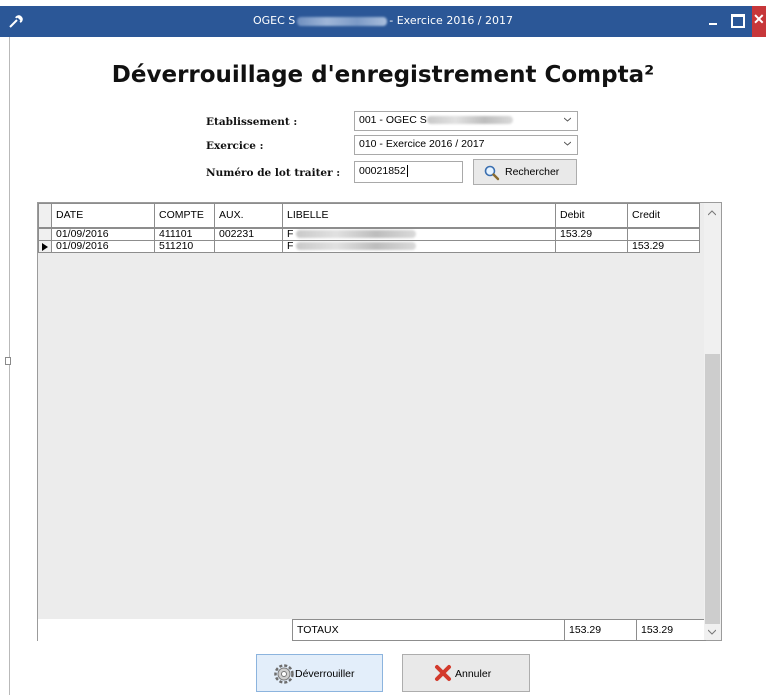 Image resolution: width=766 pixels, height=695 pixels. Describe the element at coordinates (663, 234) in the screenshot. I see `cell-credit` at that location.